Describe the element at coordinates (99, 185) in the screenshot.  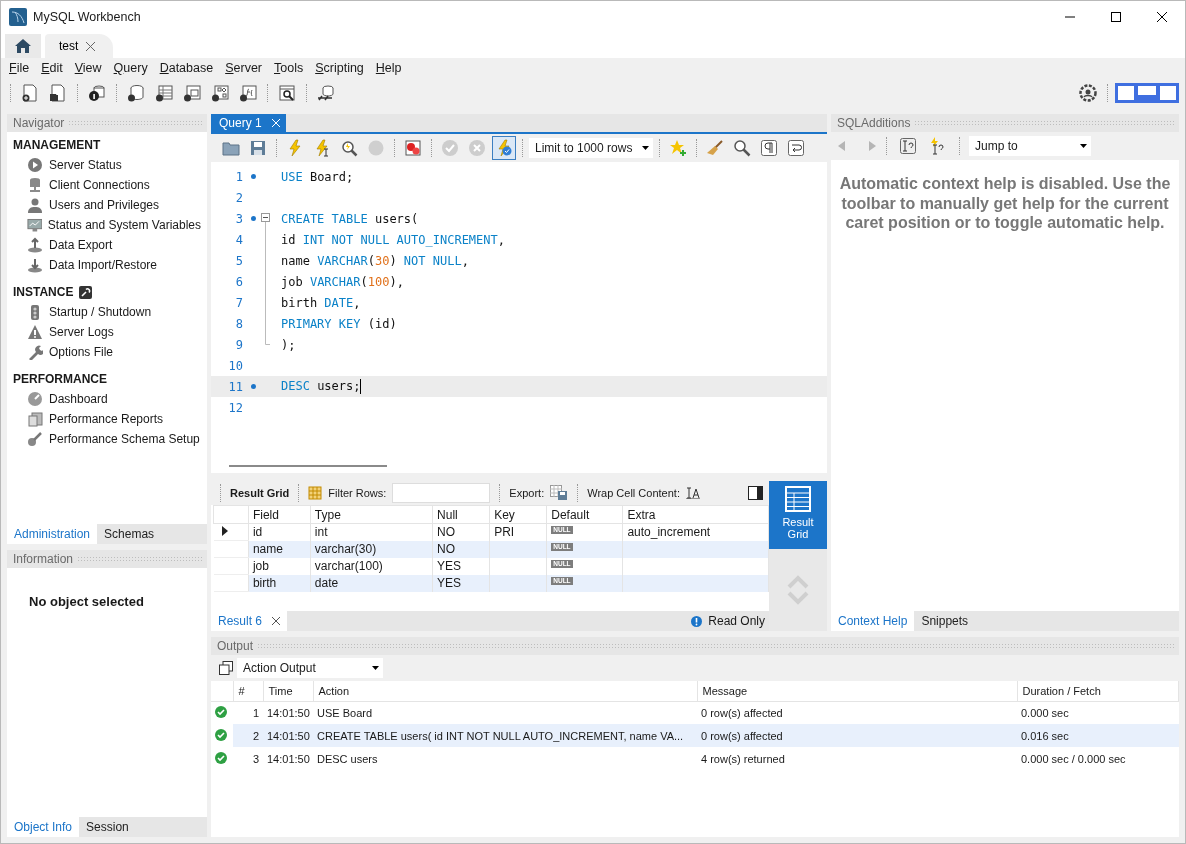
I see `navigator-item: Client Connections` at that location.